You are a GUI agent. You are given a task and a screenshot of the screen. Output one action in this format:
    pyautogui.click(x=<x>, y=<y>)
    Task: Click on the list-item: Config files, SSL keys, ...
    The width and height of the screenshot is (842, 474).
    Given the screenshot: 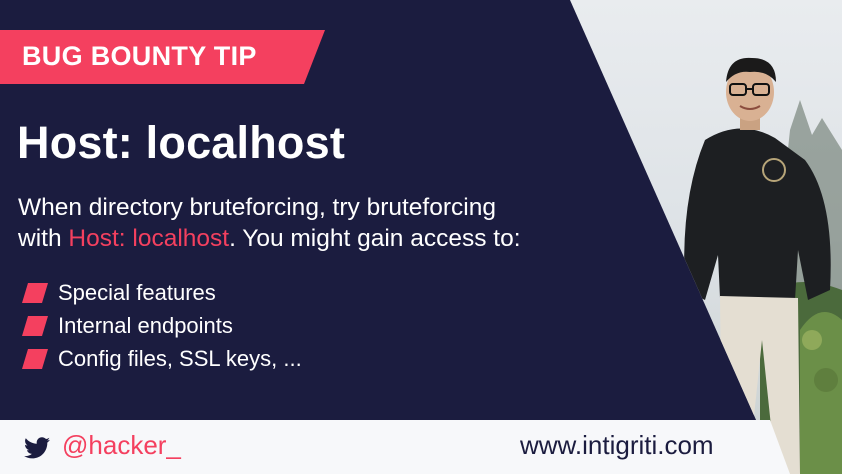 What is the action you would take?
    pyautogui.click(x=162, y=360)
    